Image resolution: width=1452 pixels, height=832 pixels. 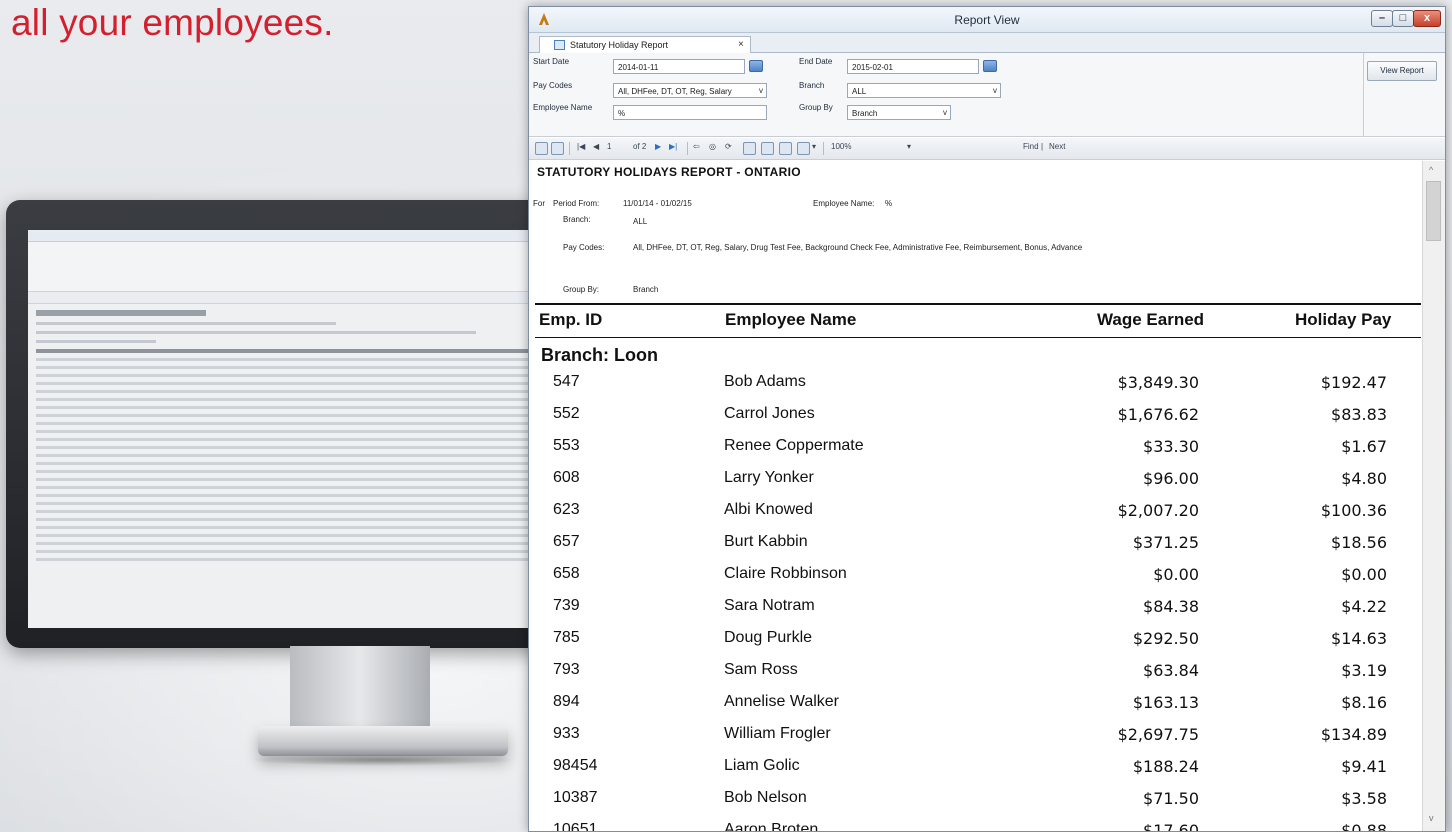 I want to click on table-row: 933 William Frogler $2,697.75 $134.89, so click(x=975, y=739).